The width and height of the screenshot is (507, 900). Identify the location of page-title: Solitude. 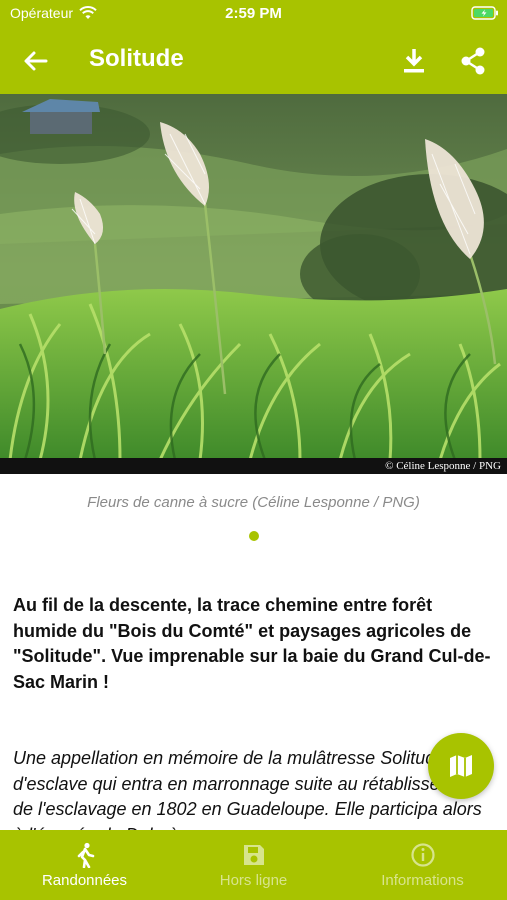
(136, 58).